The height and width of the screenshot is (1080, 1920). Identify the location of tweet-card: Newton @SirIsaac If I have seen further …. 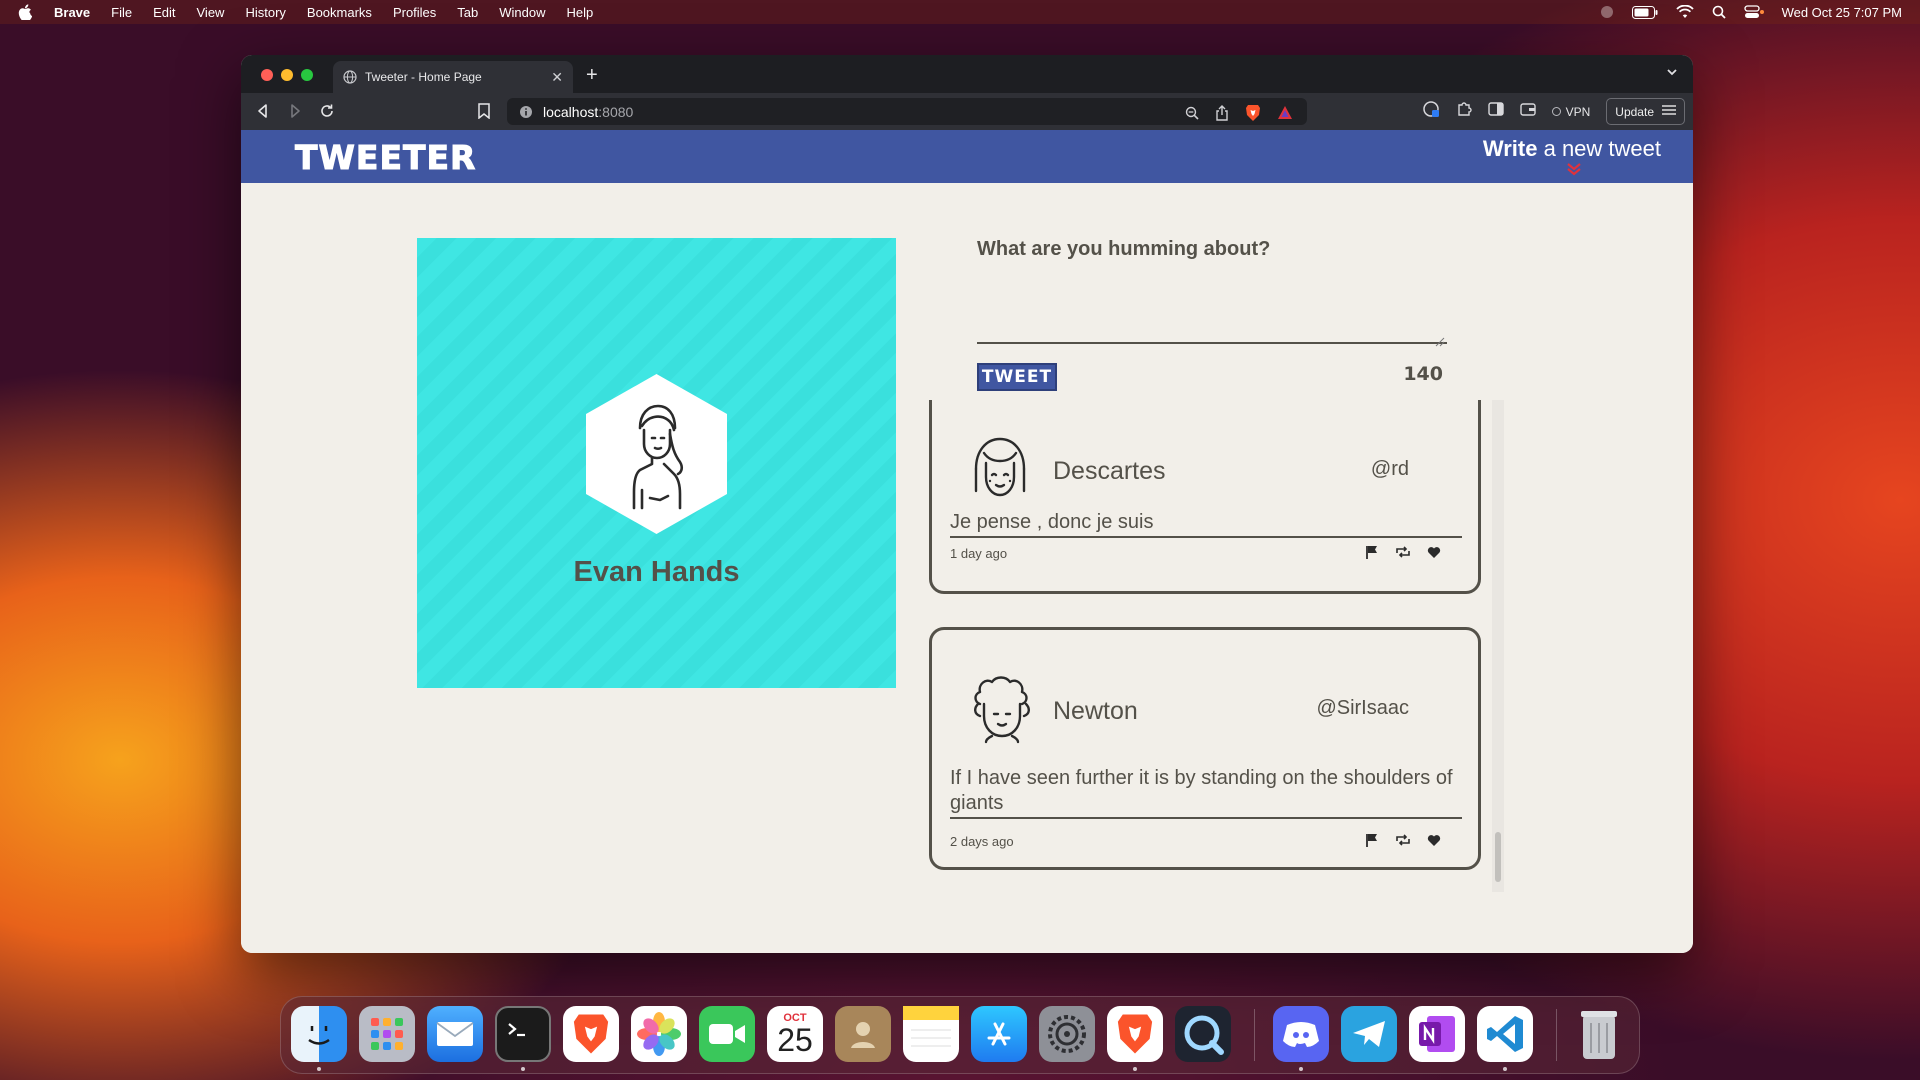
(1205, 748).